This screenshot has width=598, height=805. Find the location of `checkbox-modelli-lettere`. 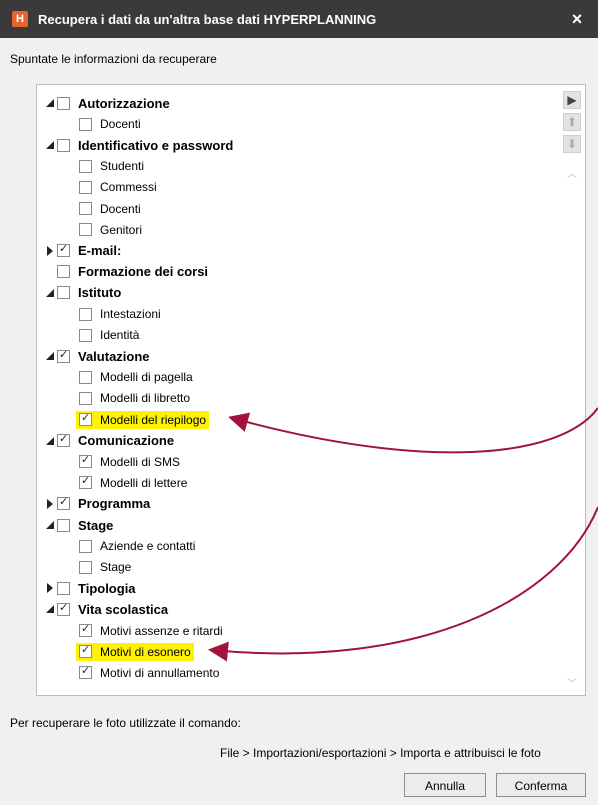

checkbox-modelli-lettere is located at coordinates (85, 482).